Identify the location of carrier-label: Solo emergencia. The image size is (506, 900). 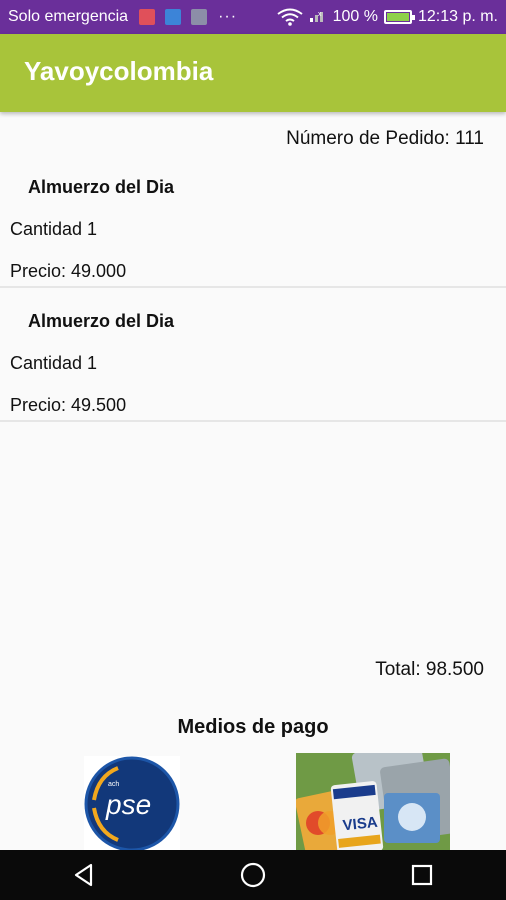
(68, 16).